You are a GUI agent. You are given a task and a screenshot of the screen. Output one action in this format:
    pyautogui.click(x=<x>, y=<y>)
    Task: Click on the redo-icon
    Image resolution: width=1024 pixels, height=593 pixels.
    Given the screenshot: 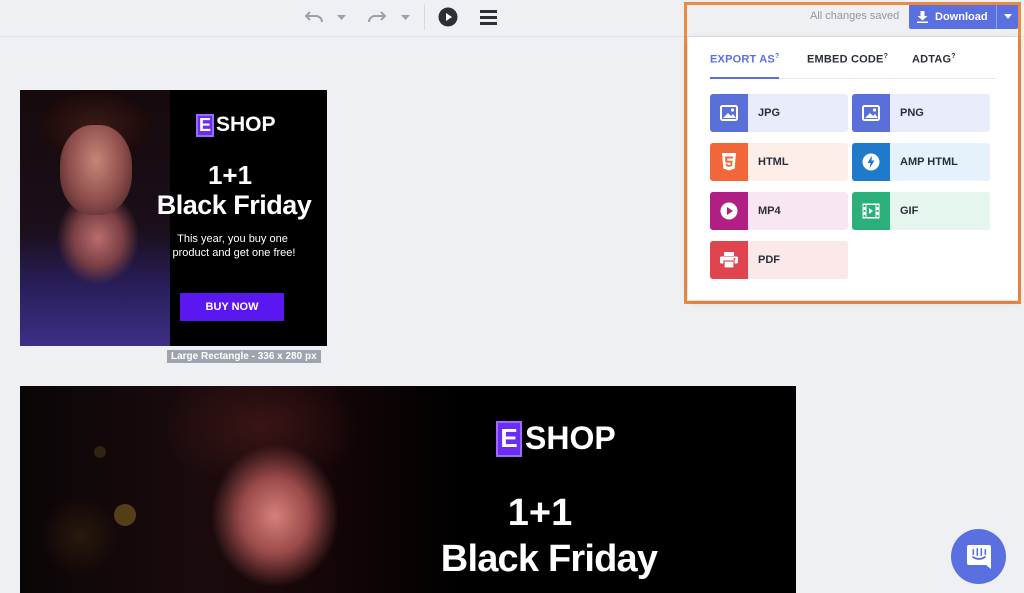 What is the action you would take?
    pyautogui.click(x=377, y=17)
    